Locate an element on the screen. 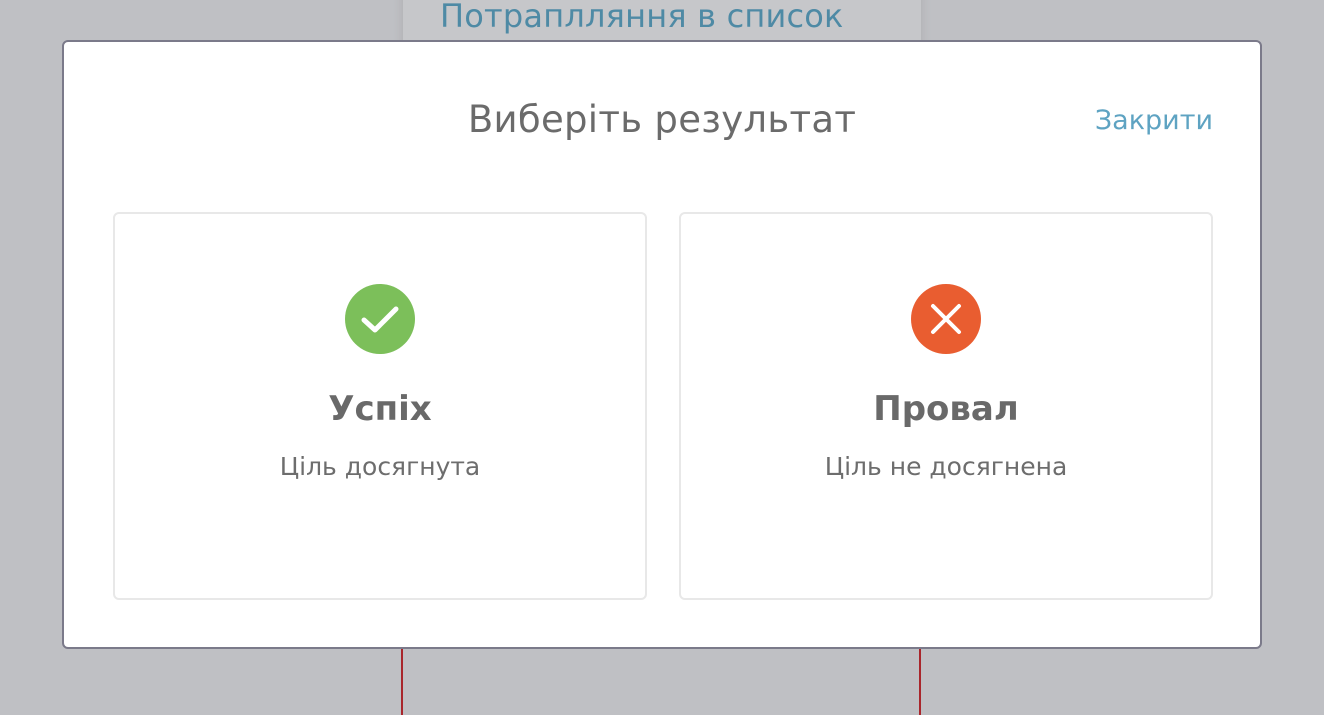 This screenshot has height=715, width=1324. failure-option-title: Провал is located at coordinates (946, 409).